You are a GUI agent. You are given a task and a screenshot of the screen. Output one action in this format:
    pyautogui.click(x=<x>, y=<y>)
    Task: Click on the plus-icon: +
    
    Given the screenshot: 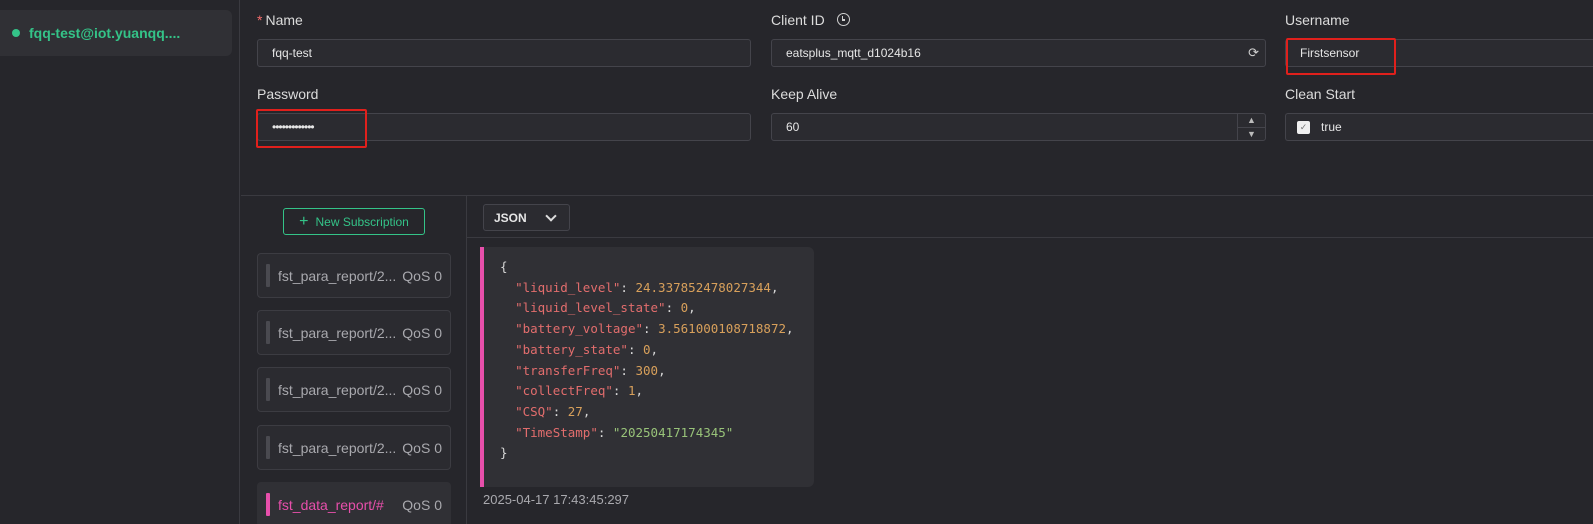 What is the action you would take?
    pyautogui.click(x=304, y=221)
    